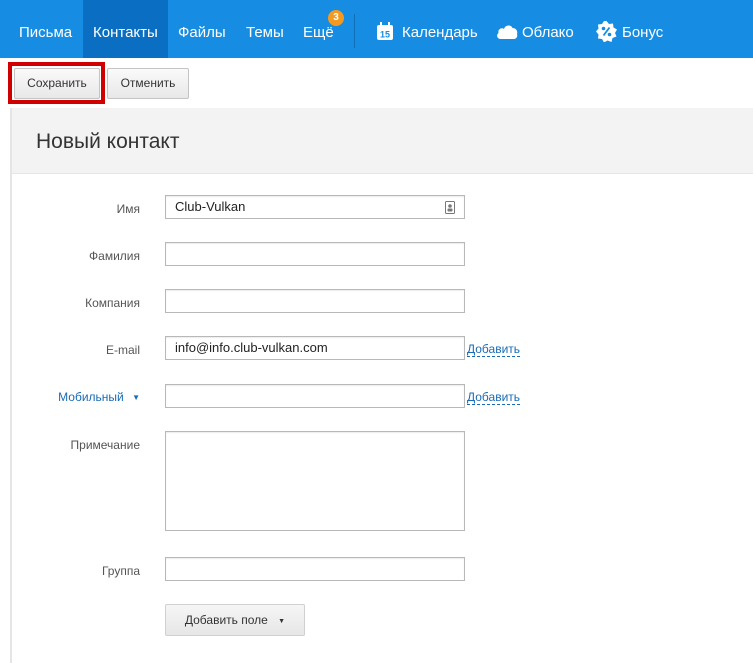 This screenshot has width=753, height=663. What do you see at coordinates (315, 569) in the screenshot?
I see `group-field` at bounding box center [315, 569].